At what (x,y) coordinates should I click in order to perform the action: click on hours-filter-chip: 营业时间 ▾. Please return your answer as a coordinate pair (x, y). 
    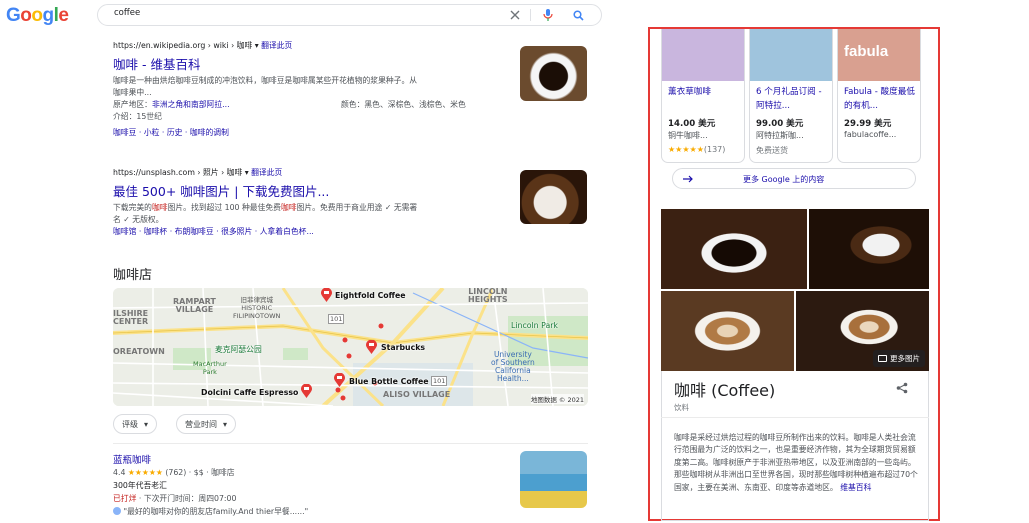
    Looking at the image, I should click on (206, 424).